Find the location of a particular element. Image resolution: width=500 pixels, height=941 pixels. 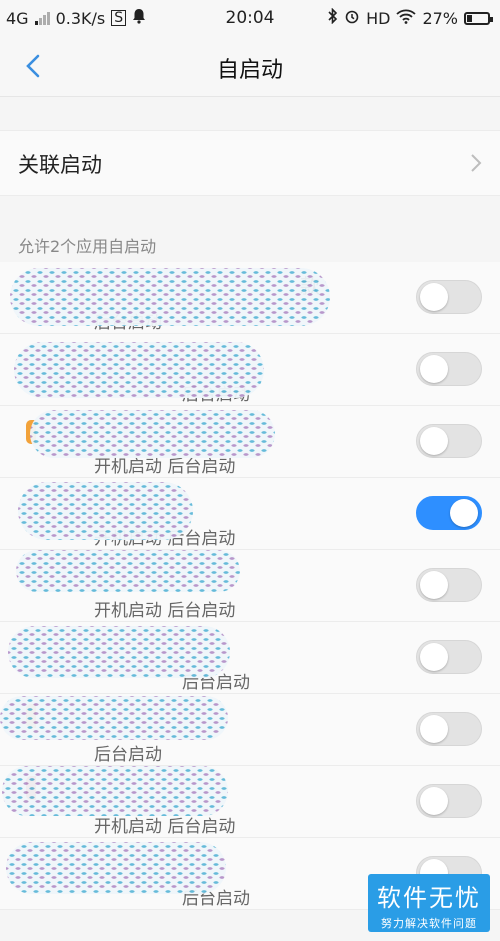

status-bar: 4G 0.3K/s S 20:04 HD 27% is located at coordinates (250, 18).